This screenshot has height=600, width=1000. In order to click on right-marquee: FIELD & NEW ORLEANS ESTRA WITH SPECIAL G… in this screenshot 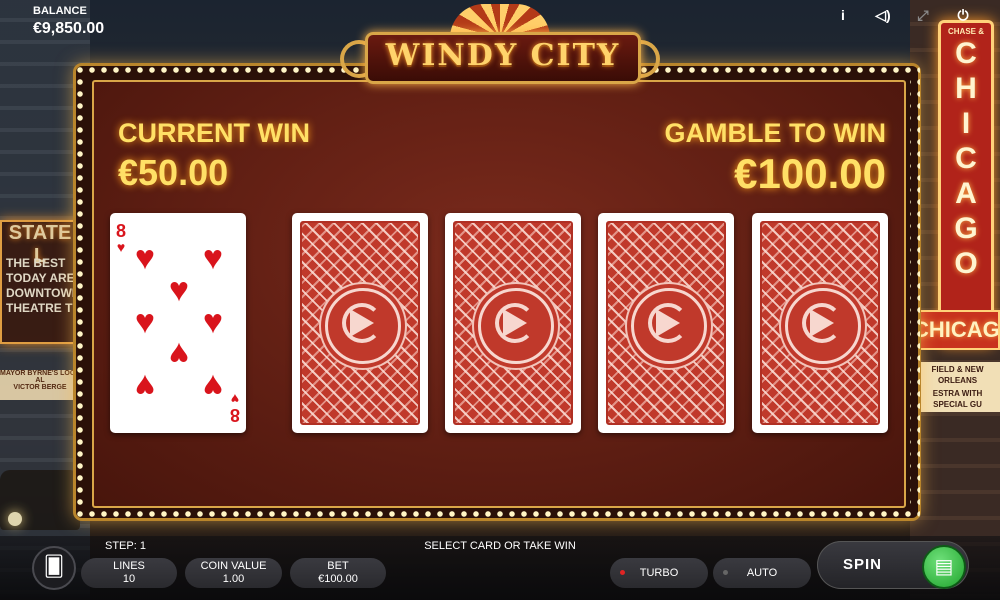, I will do `click(957, 387)`.